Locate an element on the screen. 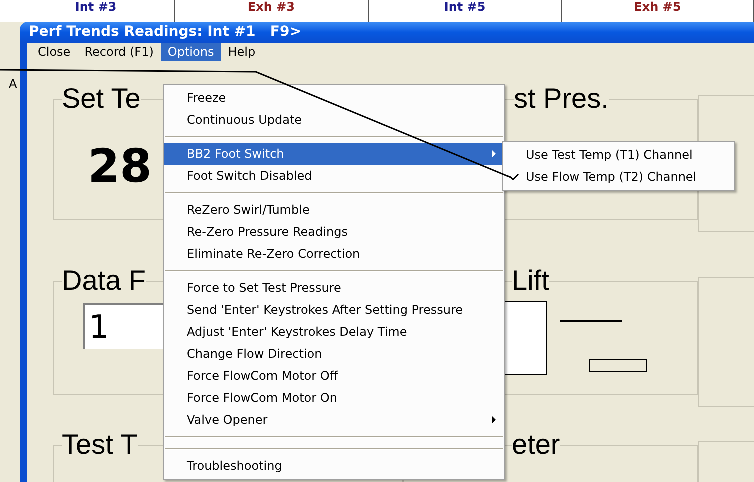 The height and width of the screenshot is (482, 754). column-header: Int #5 is located at coordinates (465, 7).